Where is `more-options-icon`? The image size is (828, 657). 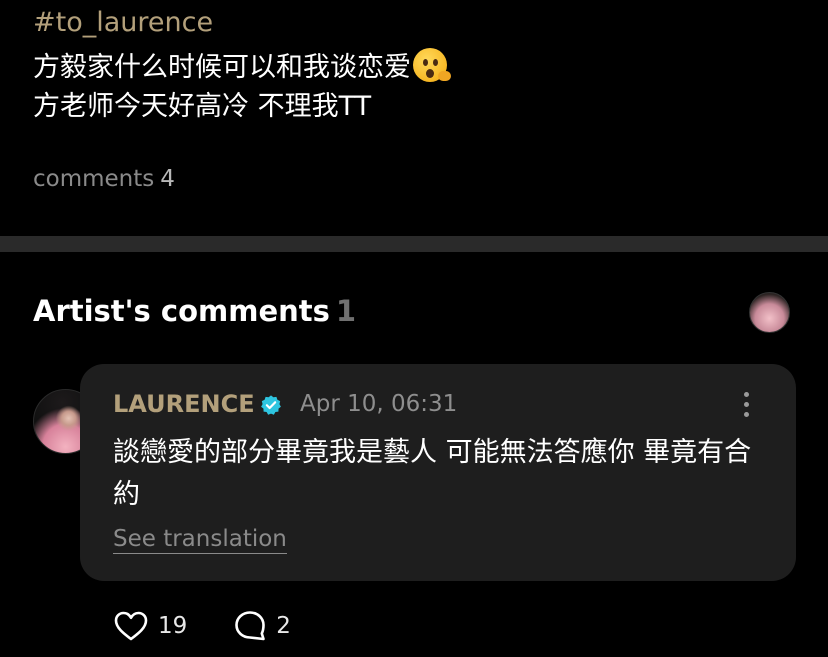 more-options-icon is located at coordinates (746, 407).